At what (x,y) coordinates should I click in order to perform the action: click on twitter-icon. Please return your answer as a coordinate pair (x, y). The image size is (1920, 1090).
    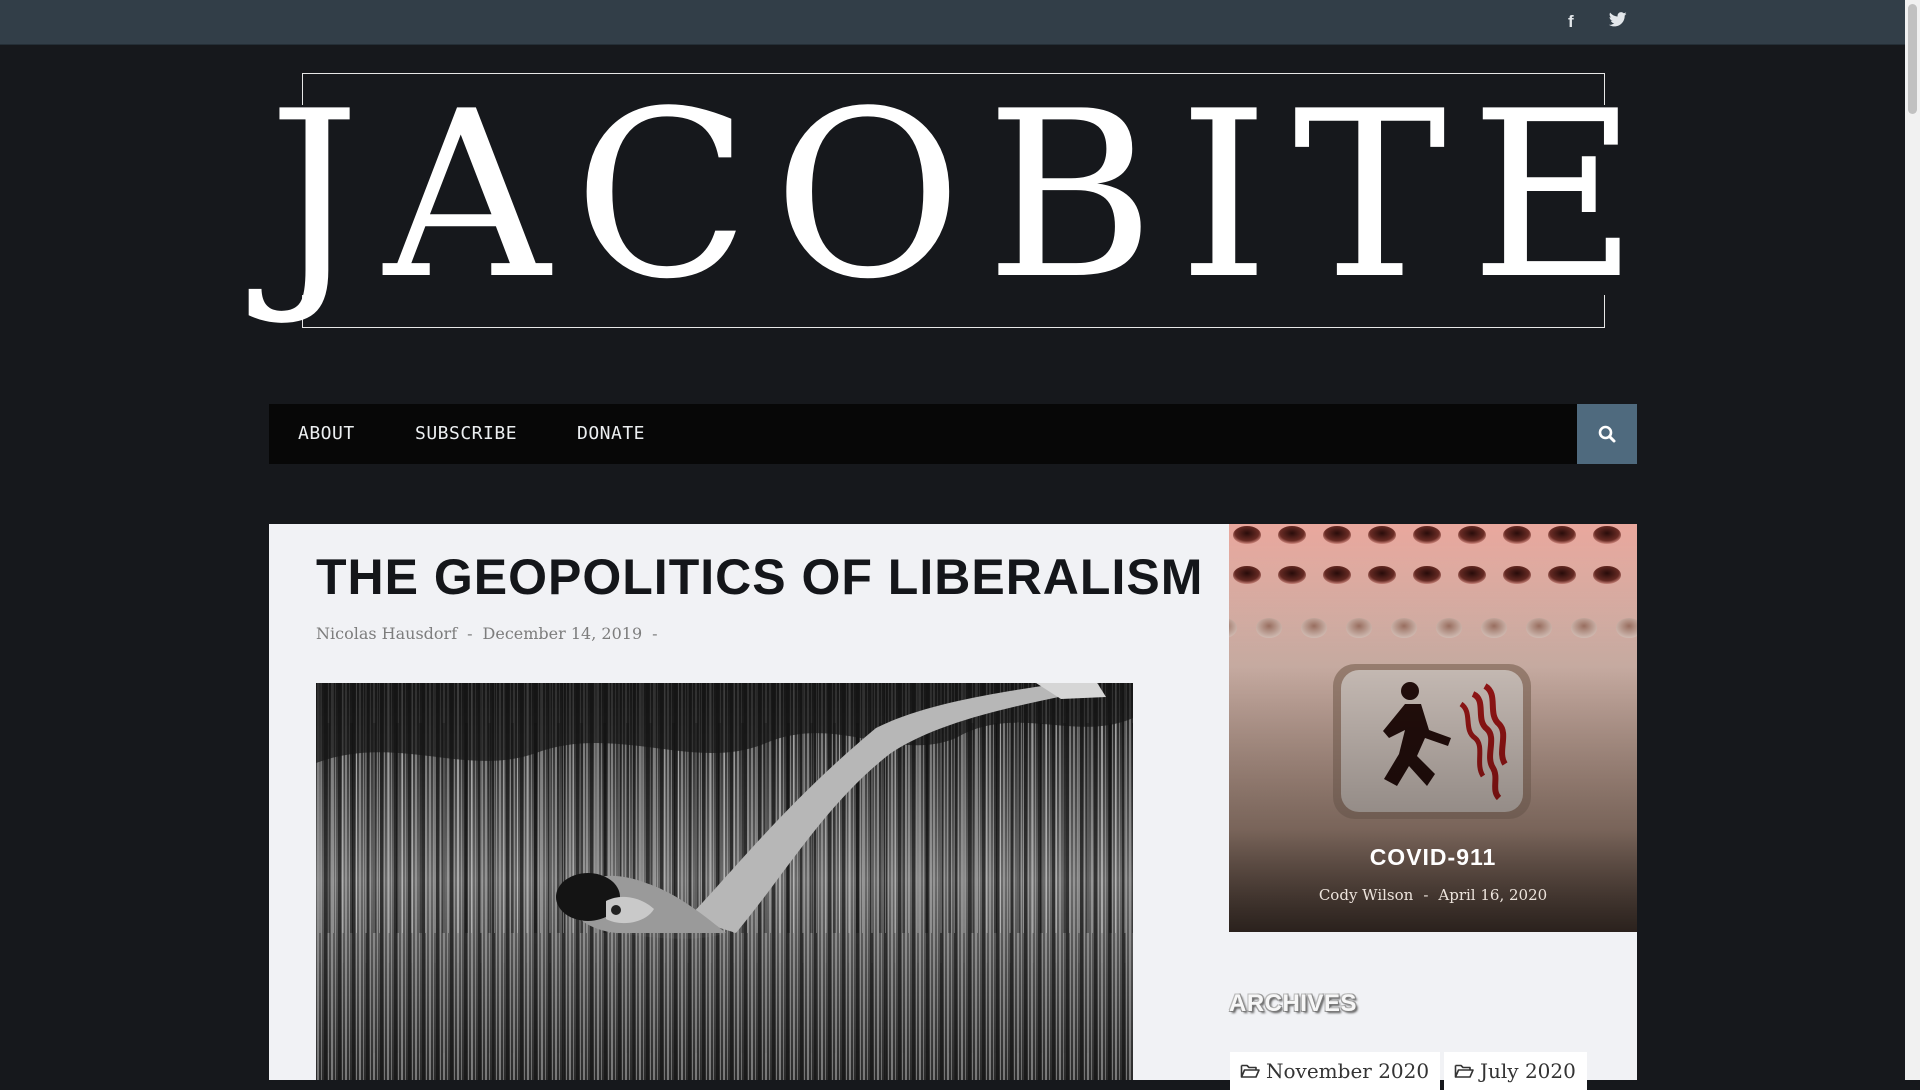
    Looking at the image, I should click on (1618, 22).